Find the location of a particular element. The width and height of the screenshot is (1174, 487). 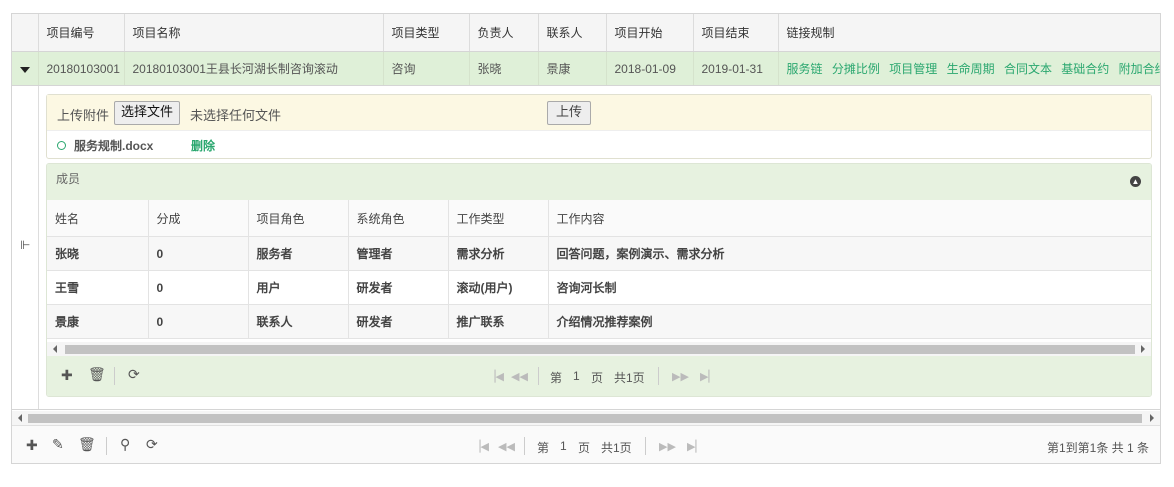

grid-header-row: 项目编号 项目名称 项目类型 负责人 联系人 项目开始 项目结束 链接规制 is located at coordinates (586, 33).